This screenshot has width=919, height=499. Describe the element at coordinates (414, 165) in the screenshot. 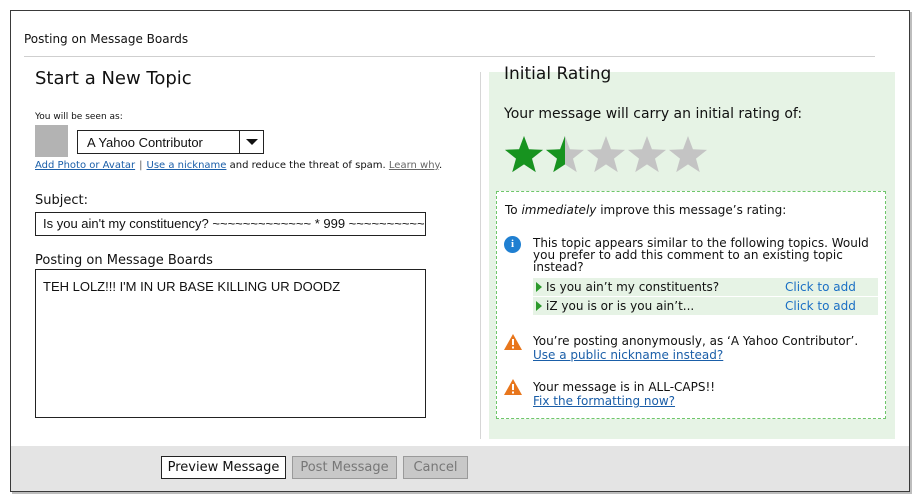

I see `learn-why-link: Learn why` at that location.